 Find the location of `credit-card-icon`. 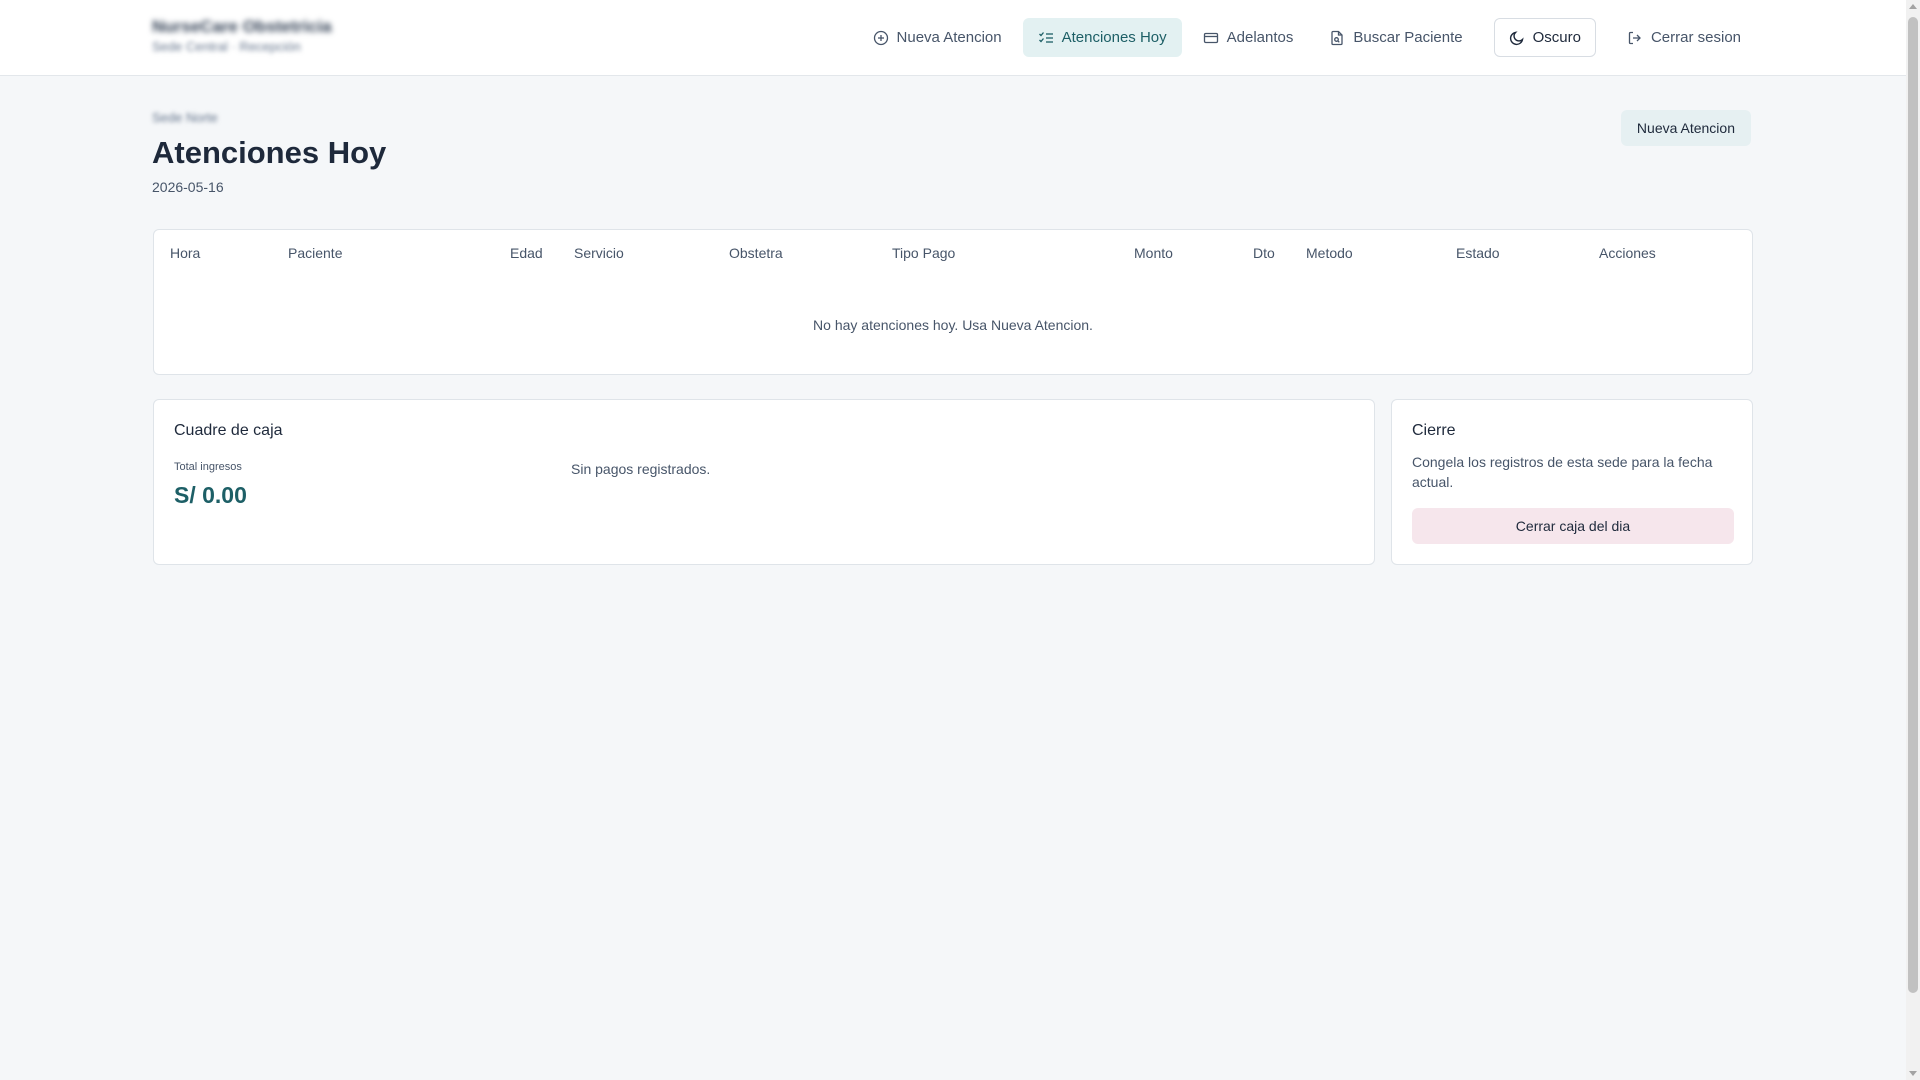

credit-card-icon is located at coordinates (1210, 37).